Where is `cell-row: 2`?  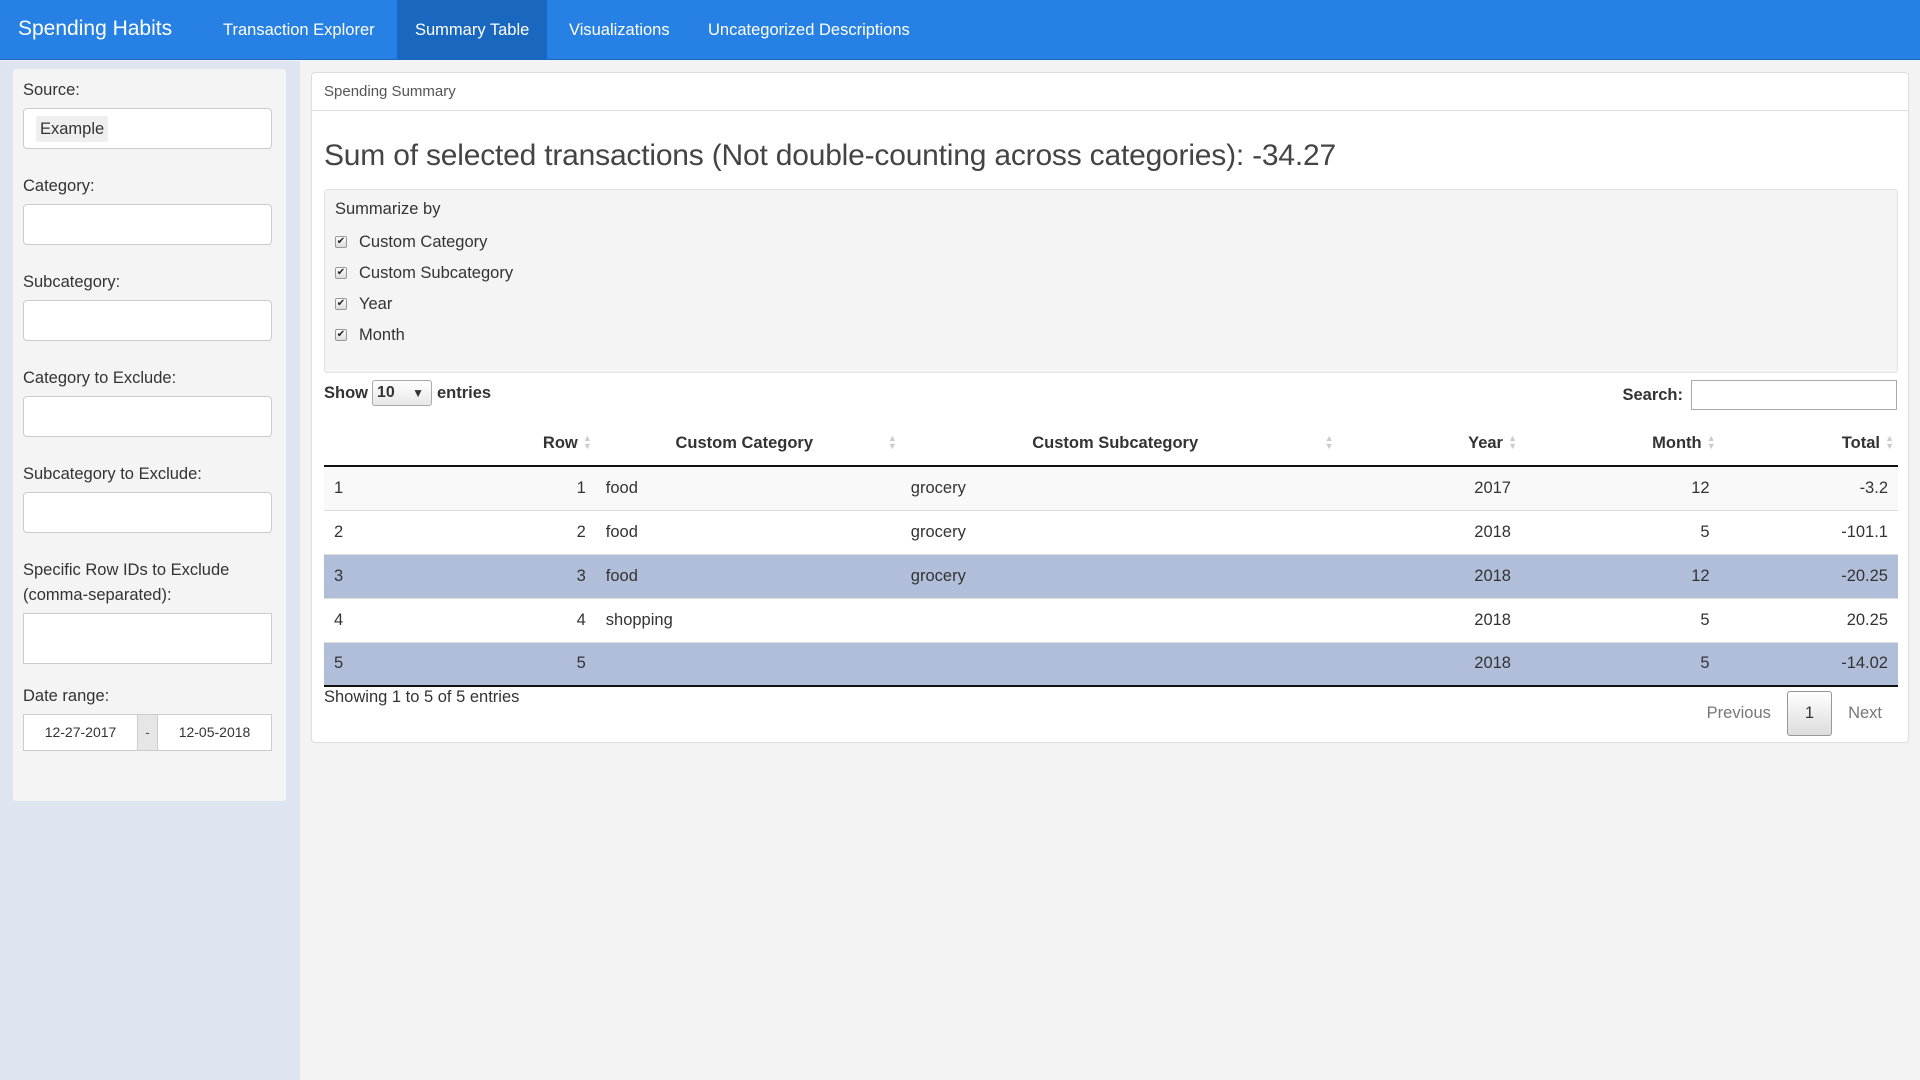 cell-row: 2 is located at coordinates (474, 531).